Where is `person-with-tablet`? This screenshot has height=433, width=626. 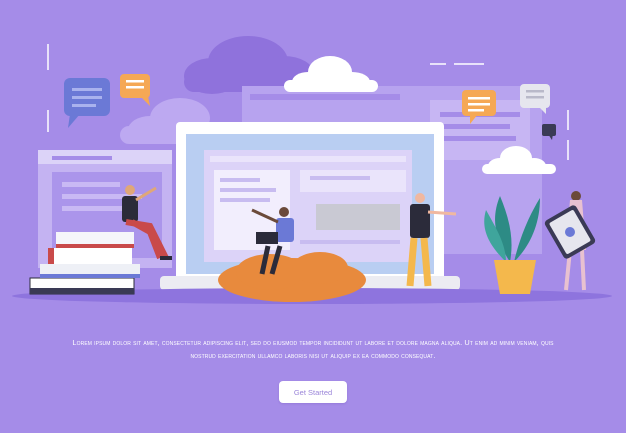
person-with-tablet is located at coordinates (570, 241).